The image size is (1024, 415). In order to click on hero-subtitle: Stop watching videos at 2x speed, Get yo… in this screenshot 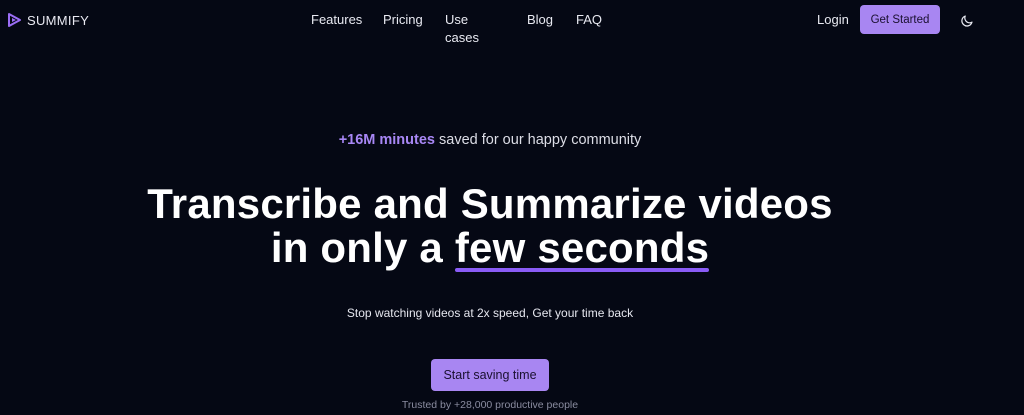, I will do `click(490, 313)`.